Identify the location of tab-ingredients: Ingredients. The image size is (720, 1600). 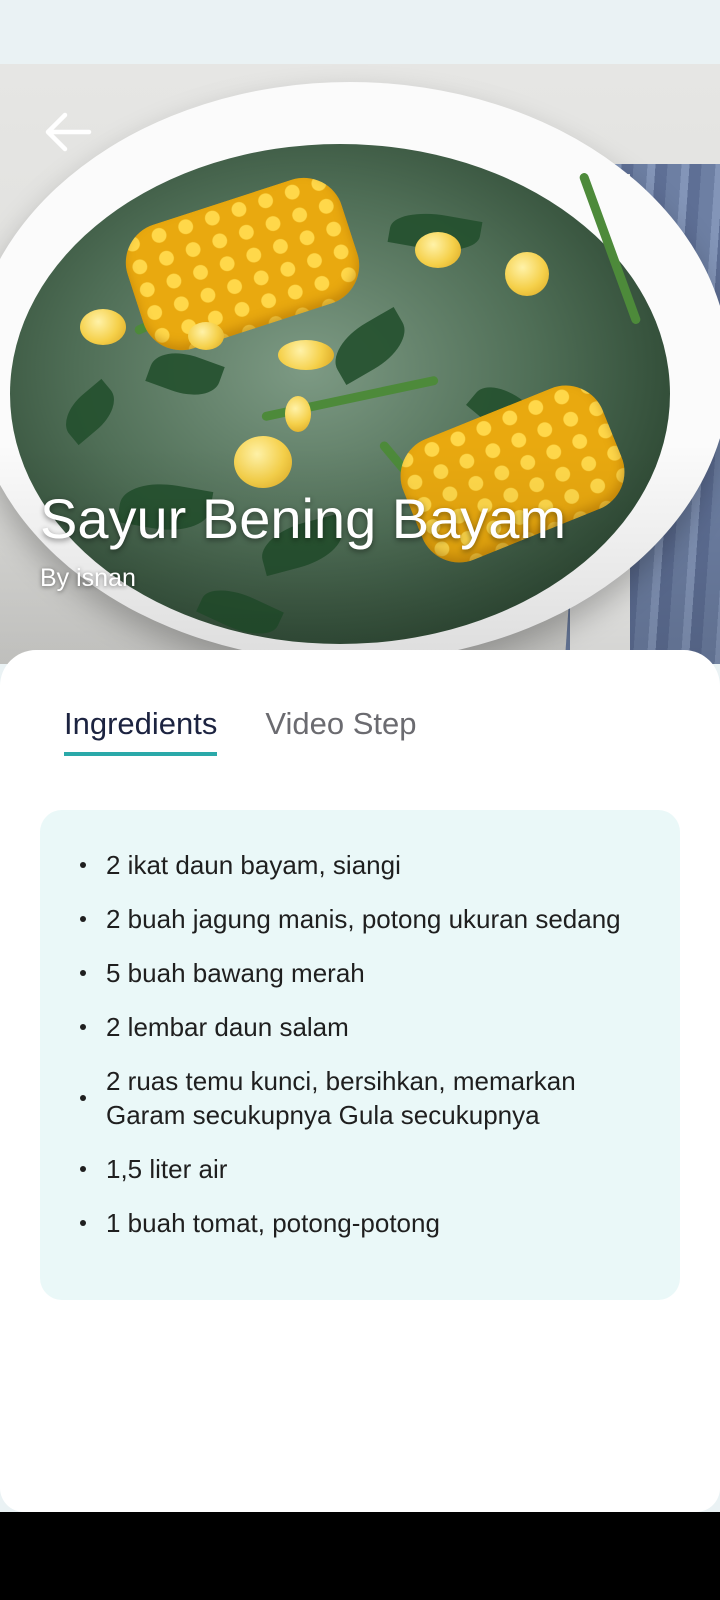
(141, 731).